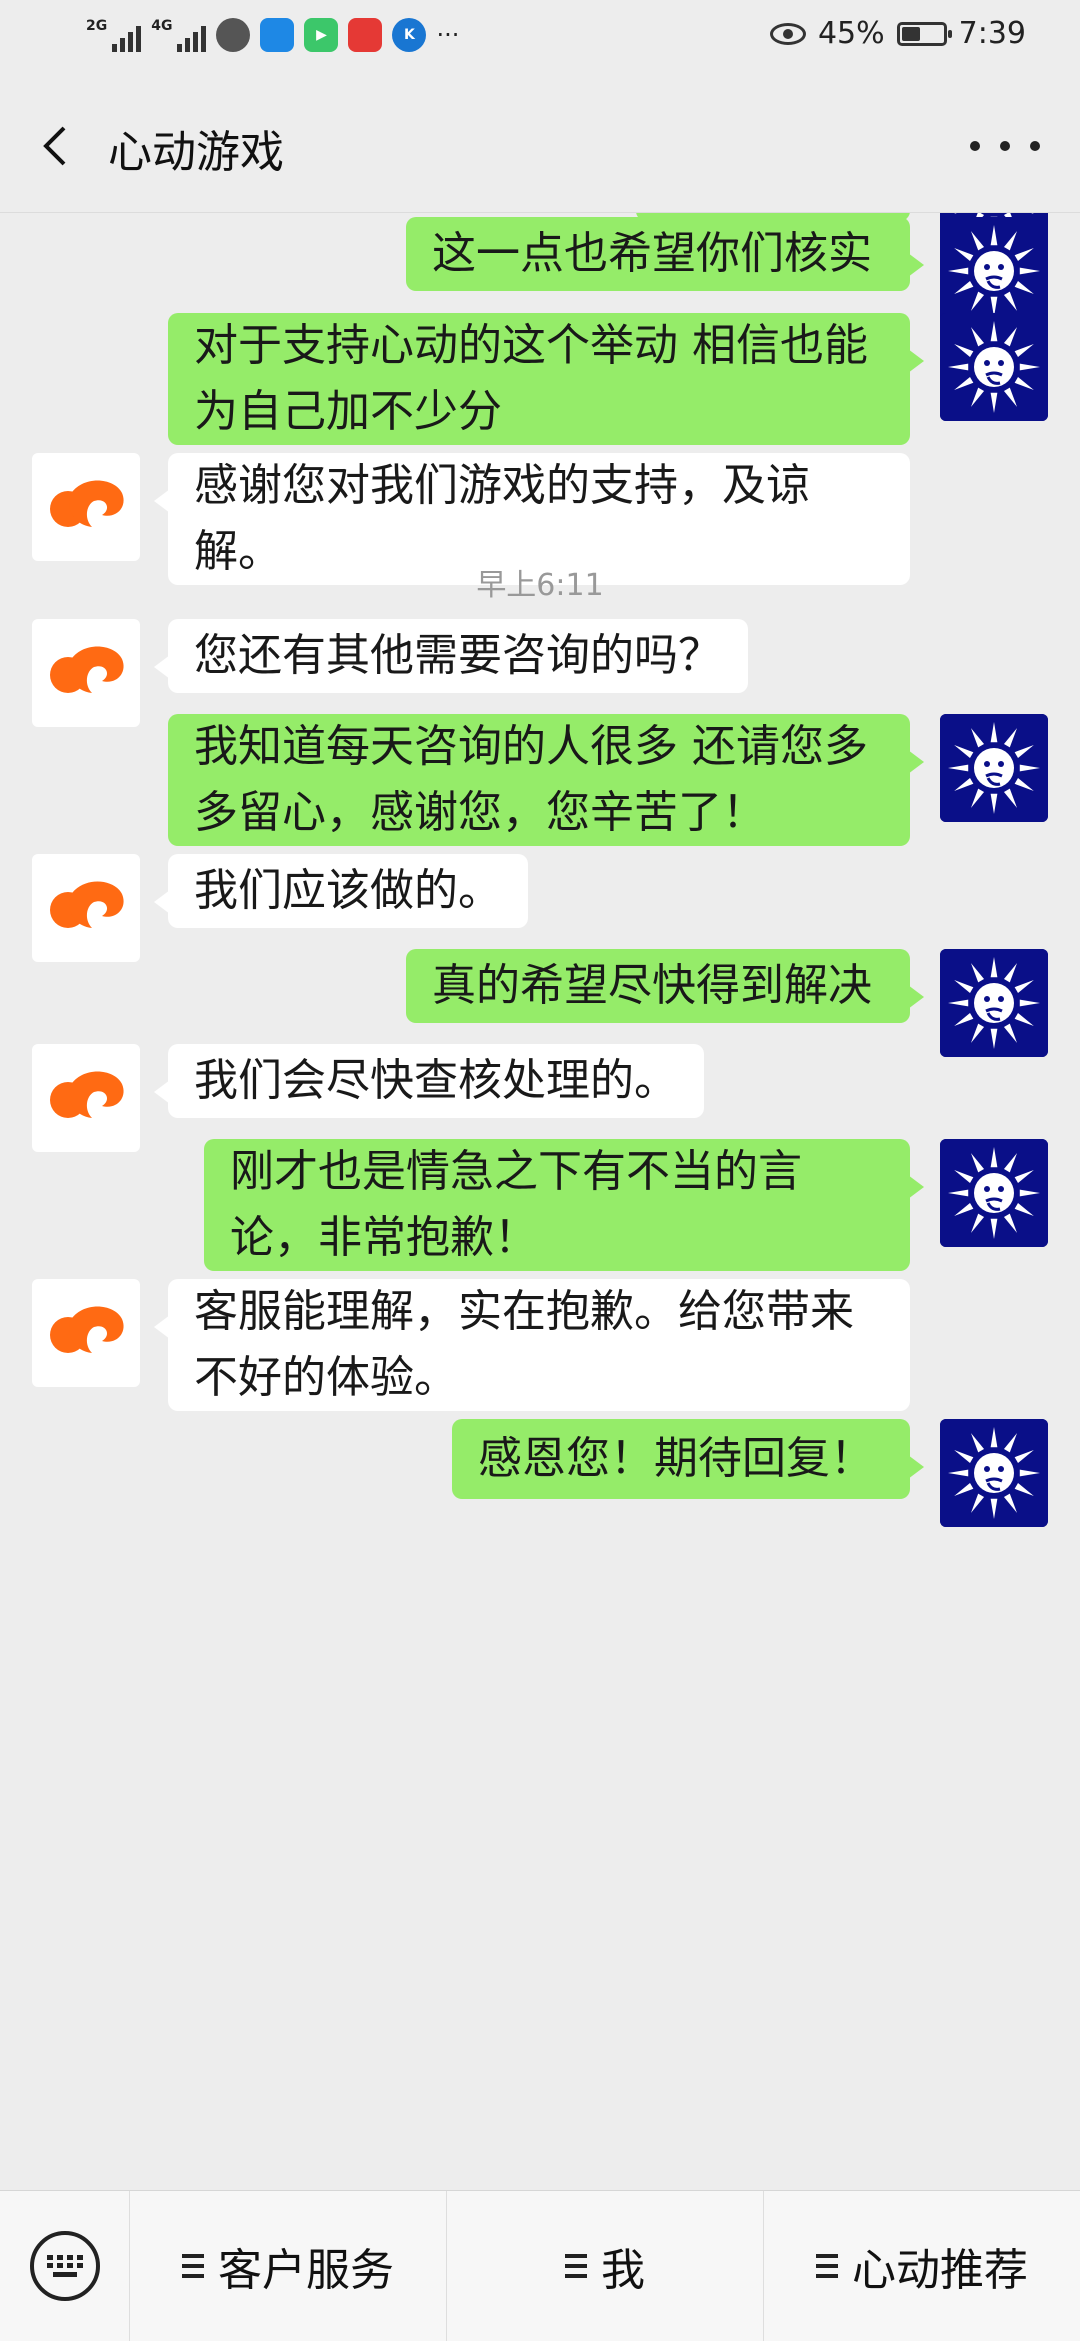 The width and height of the screenshot is (1080, 2341). What do you see at coordinates (277, 35) in the screenshot?
I see `browser-icon` at bounding box center [277, 35].